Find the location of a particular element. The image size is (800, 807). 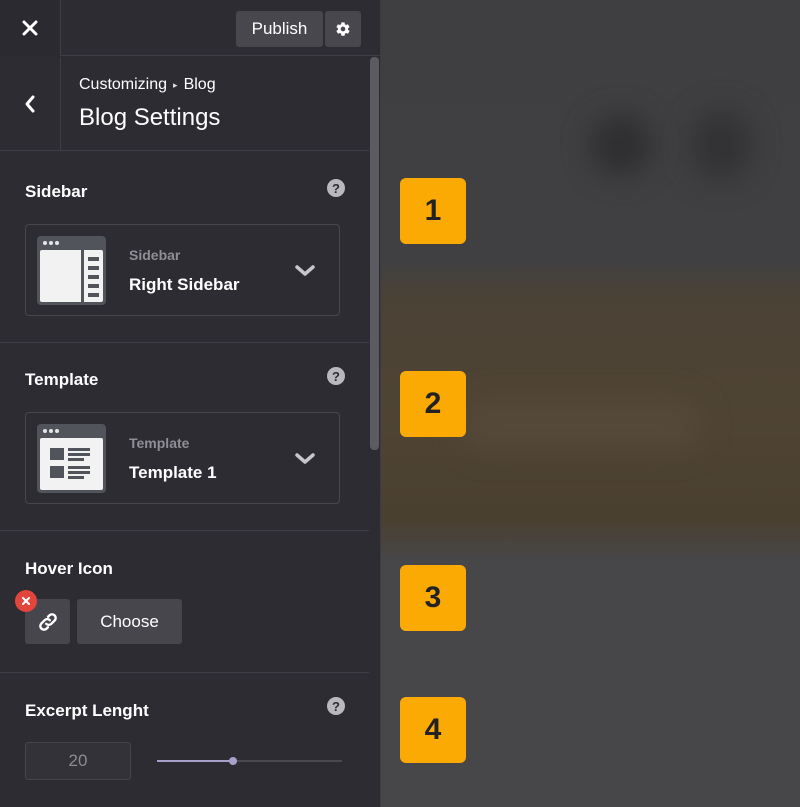

template-select-label: Template is located at coordinates (159, 443).